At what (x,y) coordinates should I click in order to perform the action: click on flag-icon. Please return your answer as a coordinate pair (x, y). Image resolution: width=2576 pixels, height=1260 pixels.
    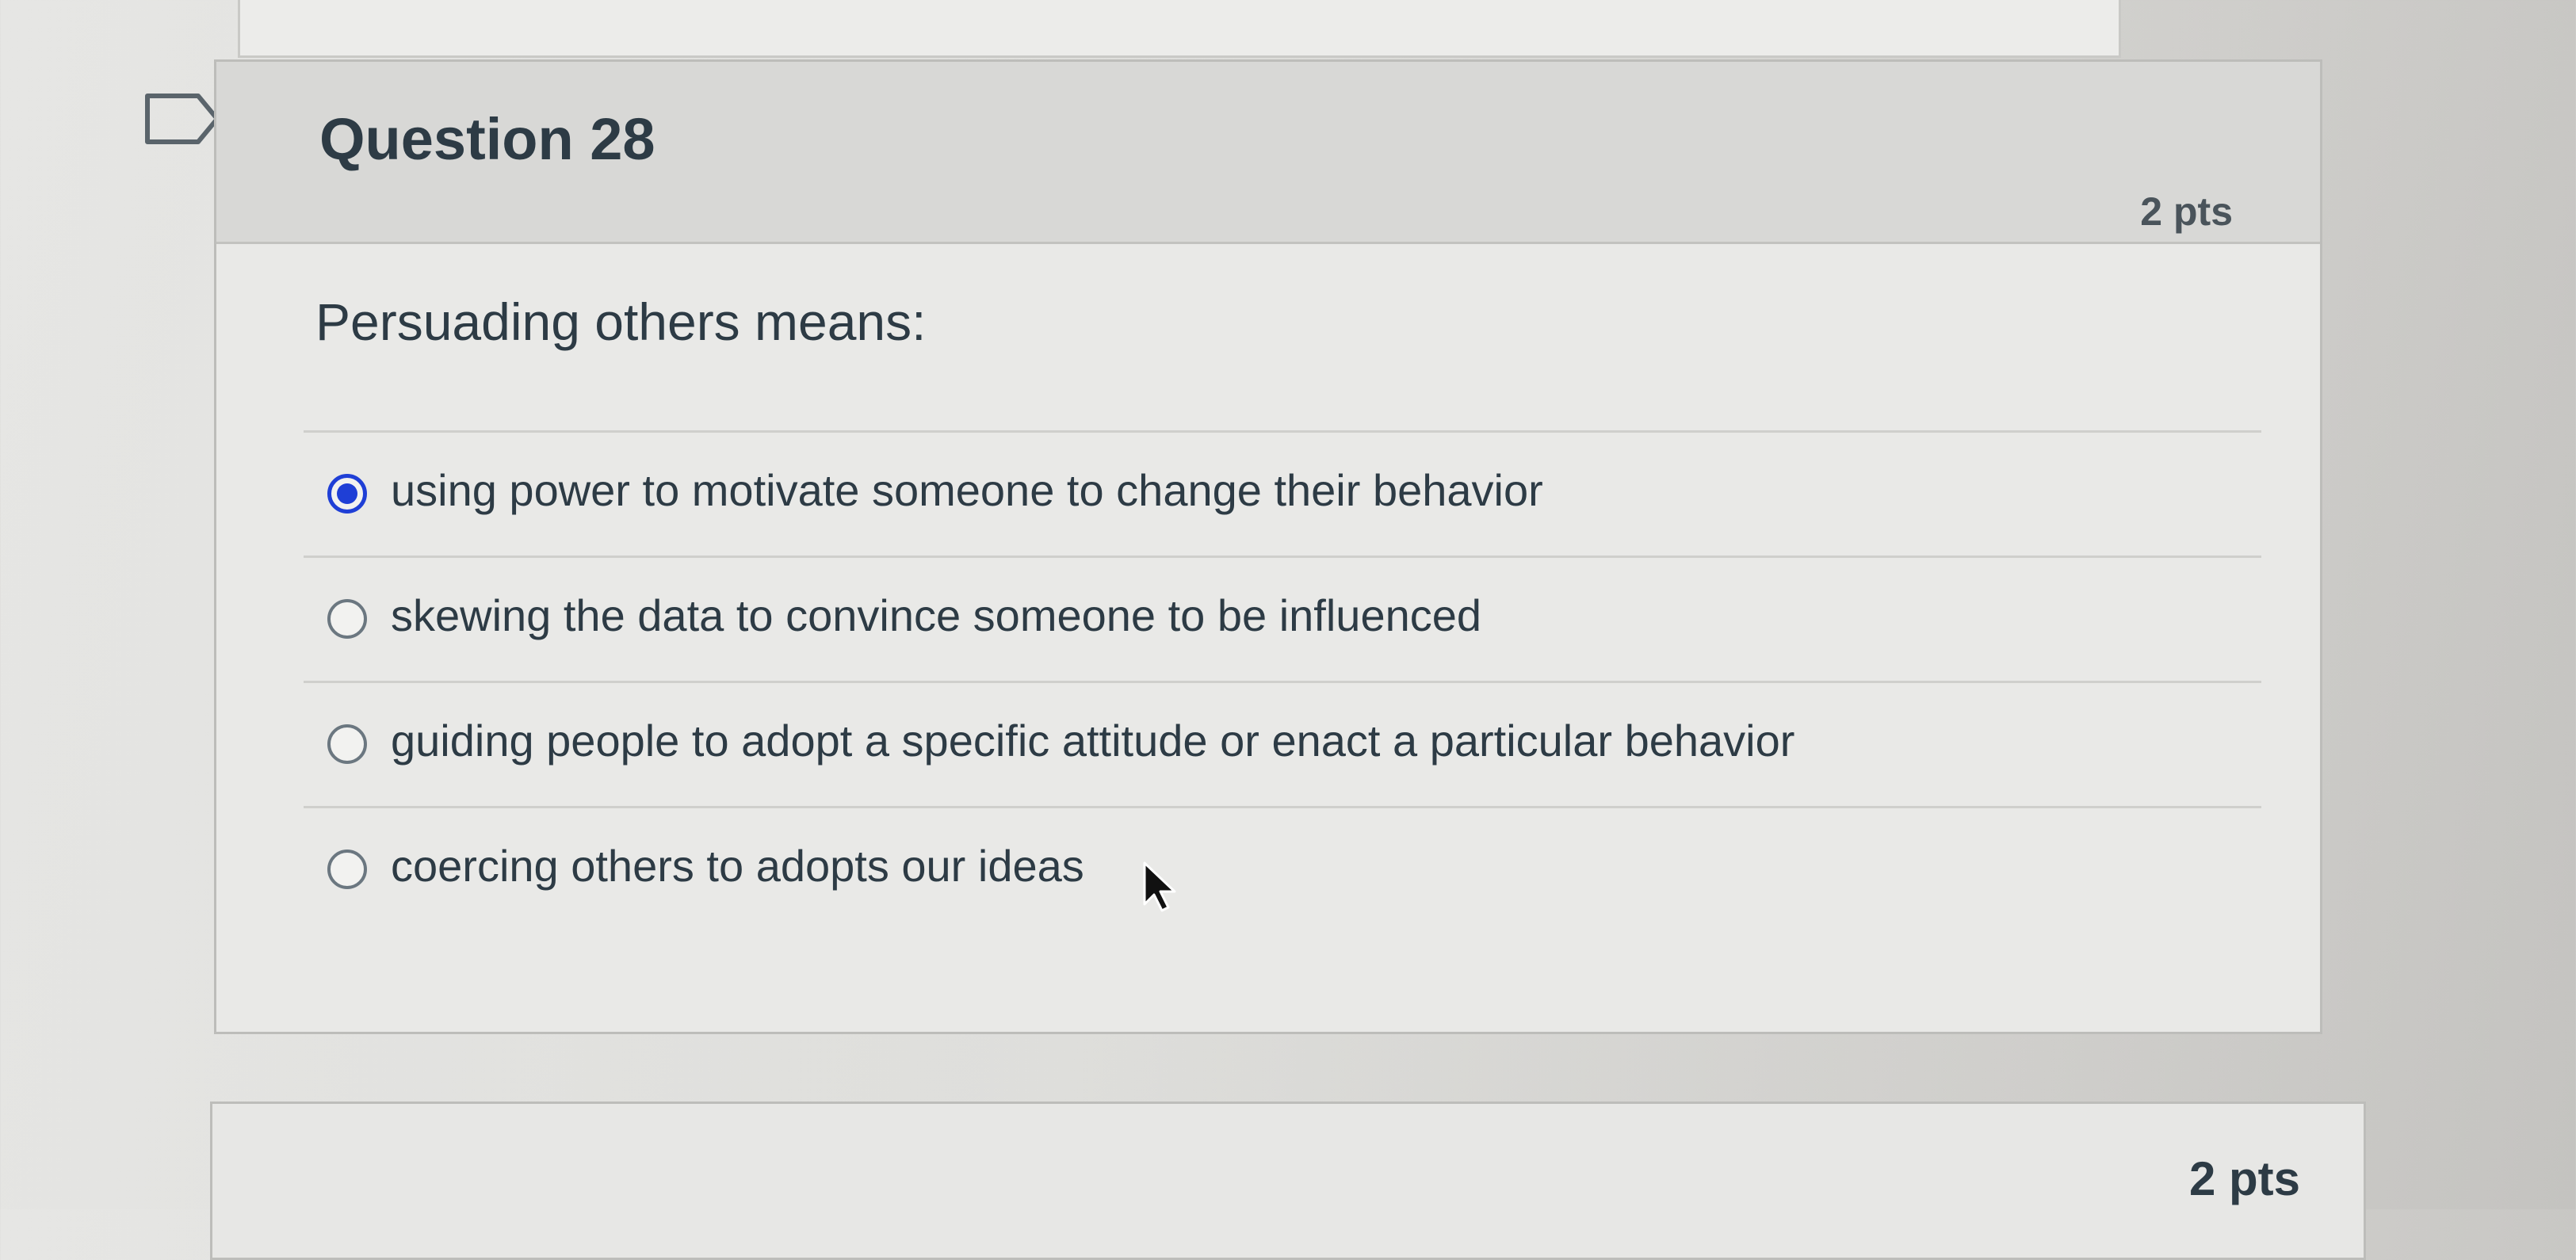
    Looking at the image, I should click on (182, 119).